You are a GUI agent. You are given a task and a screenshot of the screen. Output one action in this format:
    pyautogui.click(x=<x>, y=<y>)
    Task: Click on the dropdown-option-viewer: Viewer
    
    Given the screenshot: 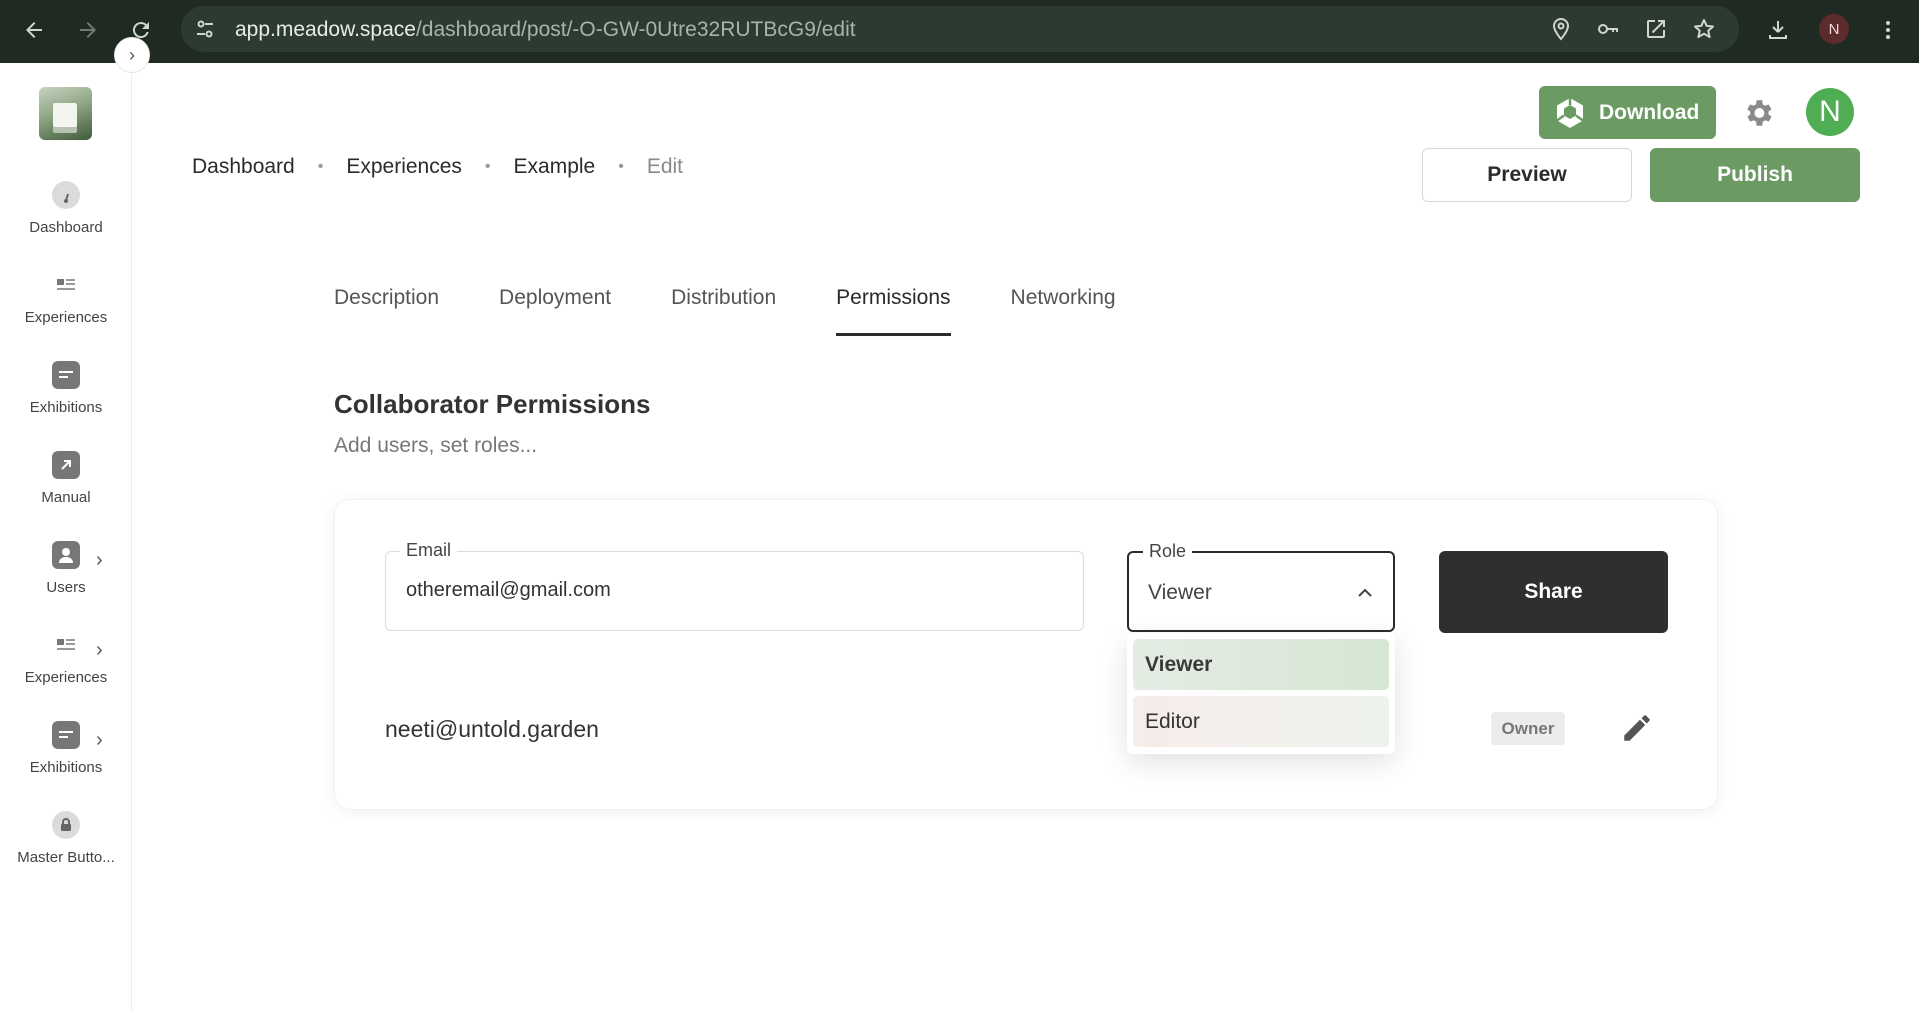 What is the action you would take?
    pyautogui.click(x=1261, y=664)
    